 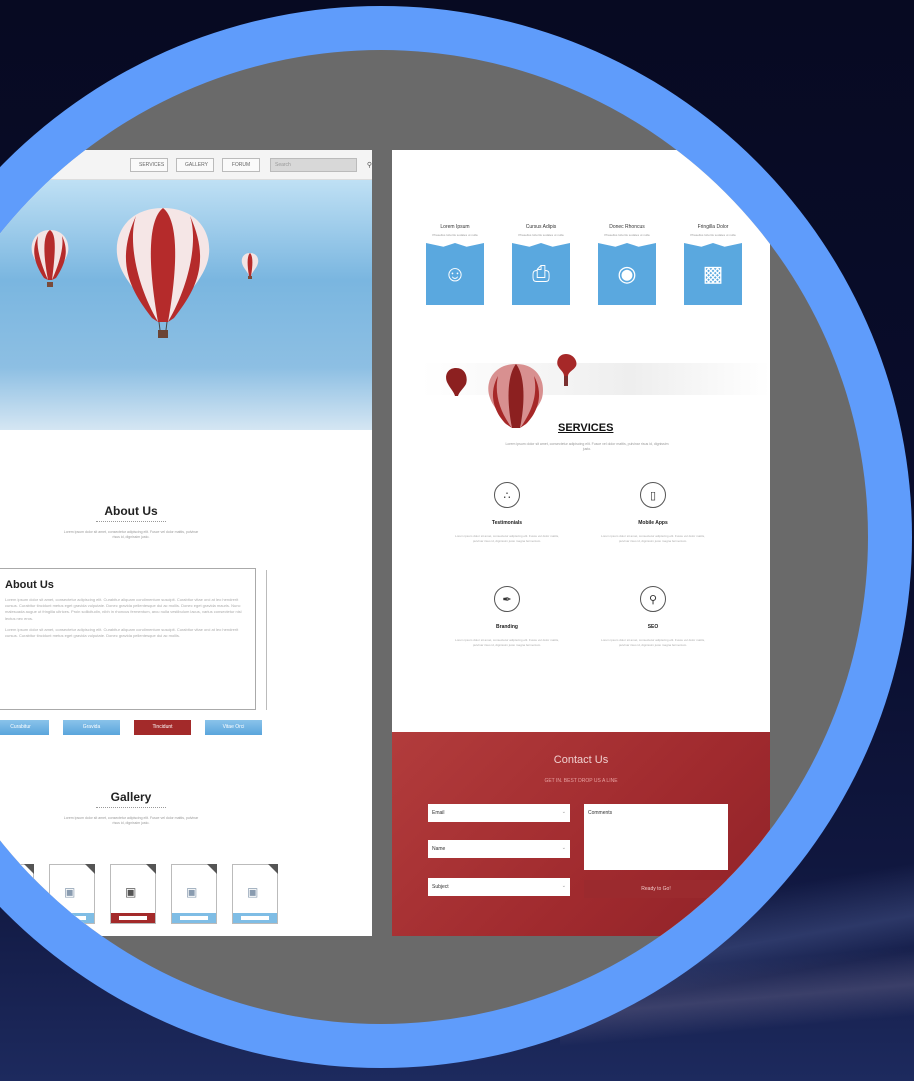 What do you see at coordinates (29, 585) in the screenshot?
I see `about-card-title: About Us` at bounding box center [29, 585].